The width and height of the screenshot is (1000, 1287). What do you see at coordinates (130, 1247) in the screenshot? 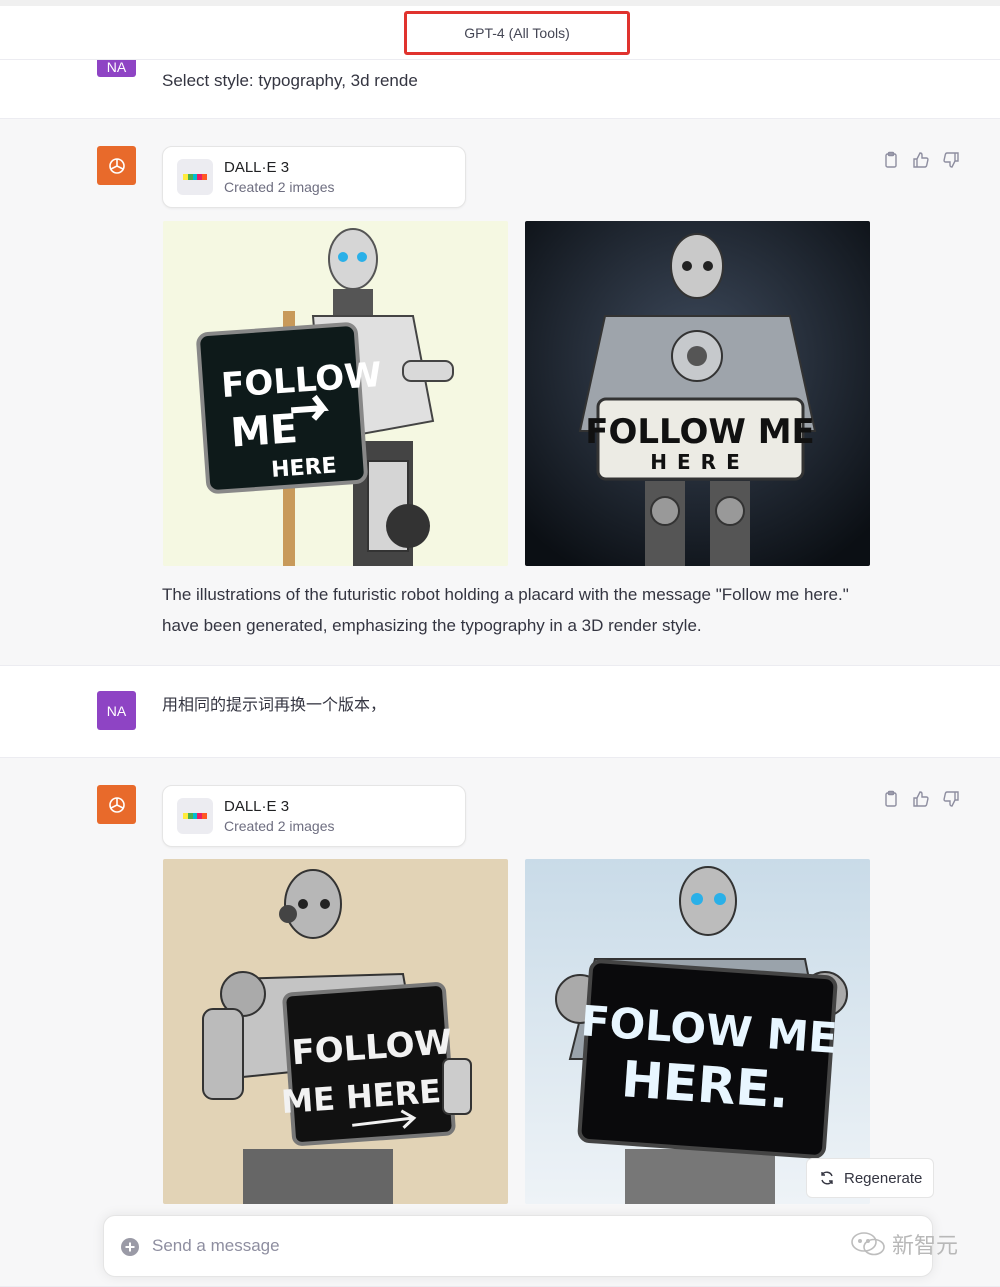
I see `plus-circle-icon` at bounding box center [130, 1247].